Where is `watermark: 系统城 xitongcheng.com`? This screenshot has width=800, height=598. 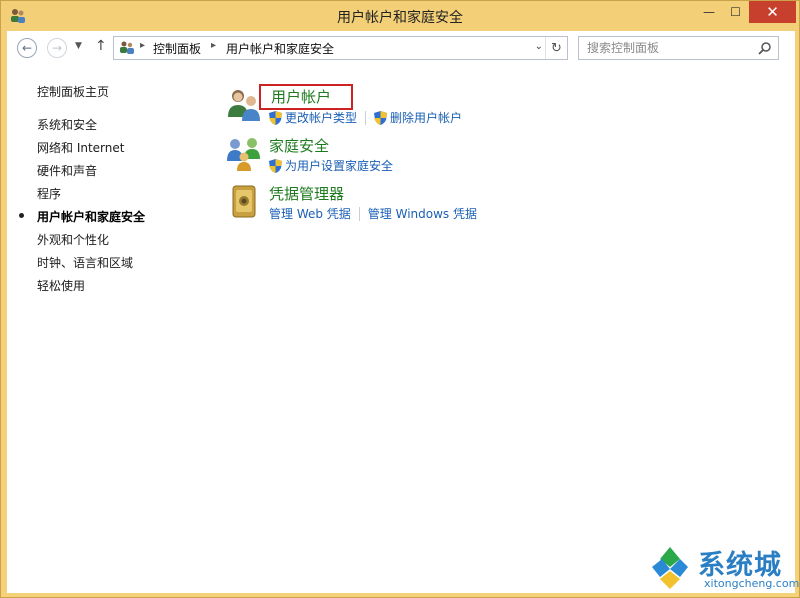
watermark: 系统城 xitongcheng.com is located at coordinates (723, 568).